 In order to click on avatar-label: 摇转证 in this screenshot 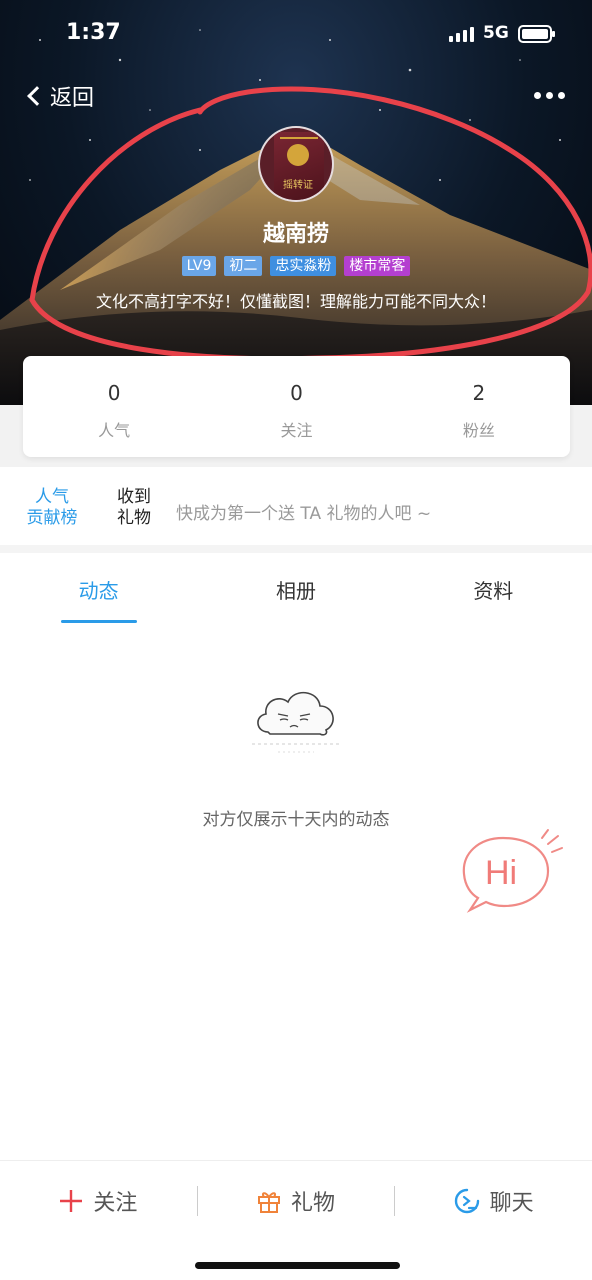, I will do `click(298, 185)`.